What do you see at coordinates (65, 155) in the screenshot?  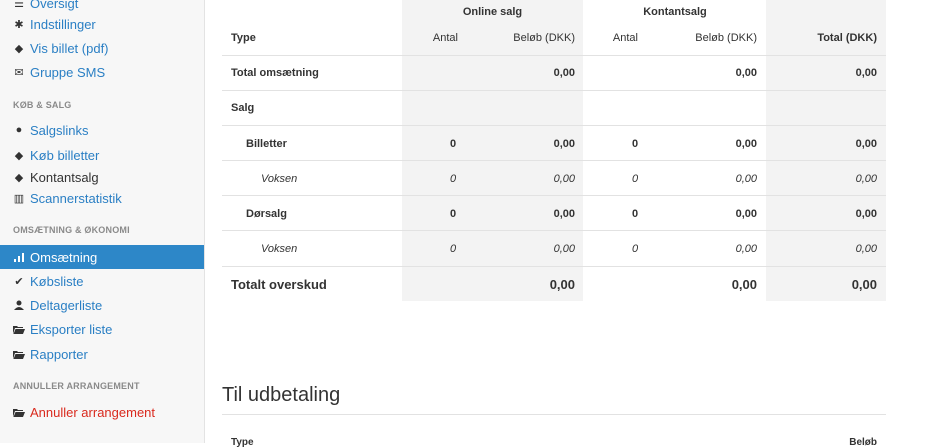 I see `sidebar-item-label: Køb billetter` at bounding box center [65, 155].